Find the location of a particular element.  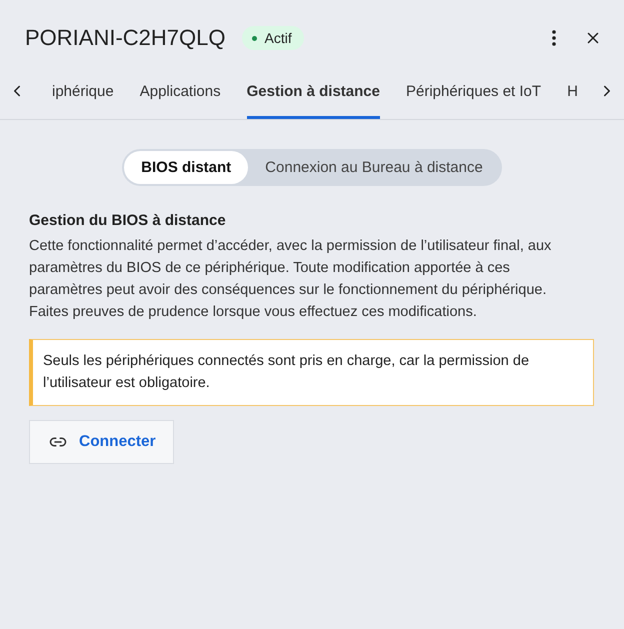

more-options-button is located at coordinates (554, 38).